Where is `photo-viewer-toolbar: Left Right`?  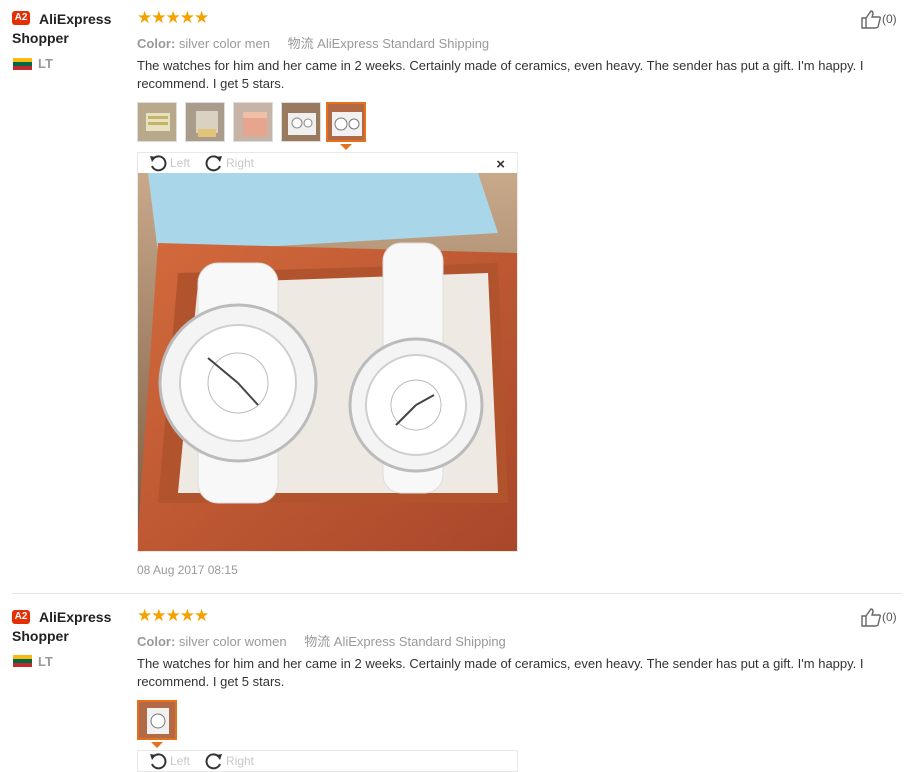
photo-viewer-toolbar: Left Right is located at coordinates (327, 761).